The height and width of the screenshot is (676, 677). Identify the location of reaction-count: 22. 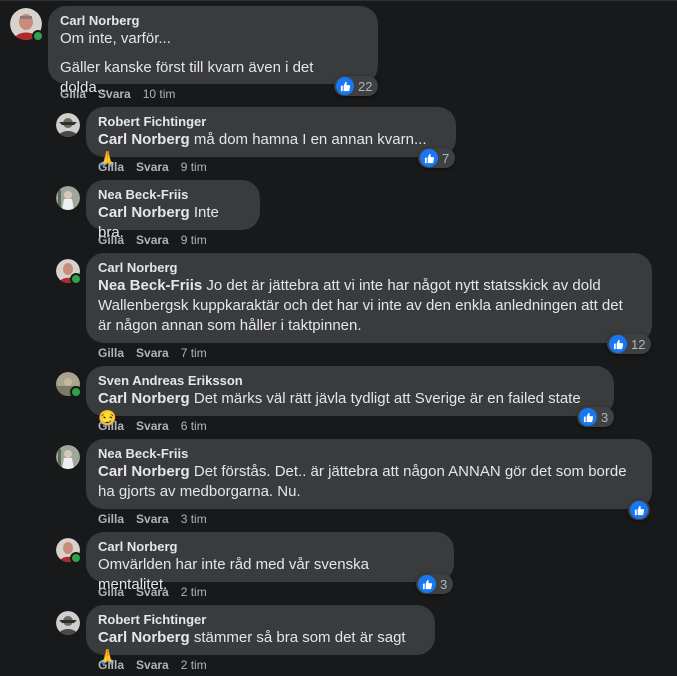
(356, 86).